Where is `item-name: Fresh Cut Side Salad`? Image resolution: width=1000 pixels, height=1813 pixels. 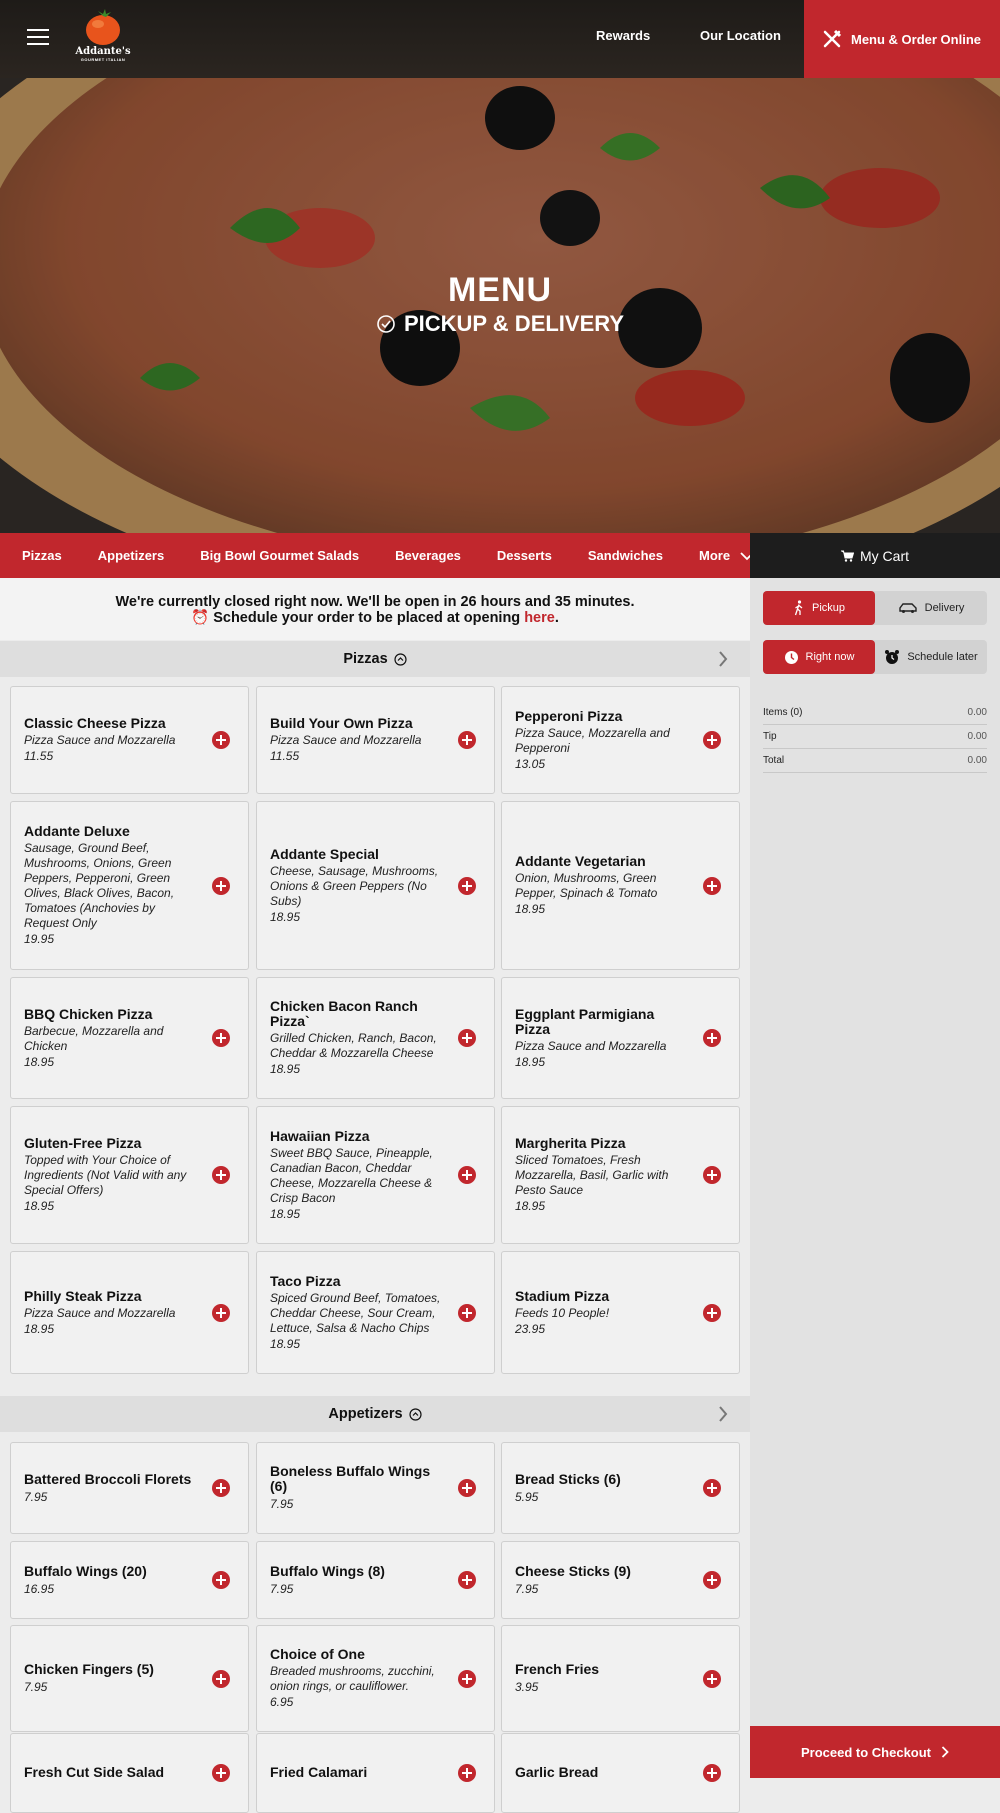
item-name: Fresh Cut Side Salad is located at coordinates (94, 1771).